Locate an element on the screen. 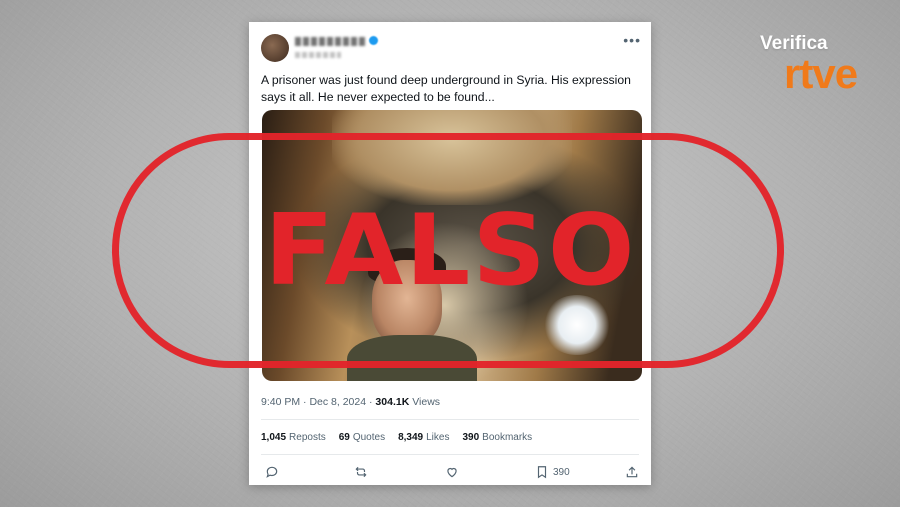  like-button is located at coordinates (452, 472).